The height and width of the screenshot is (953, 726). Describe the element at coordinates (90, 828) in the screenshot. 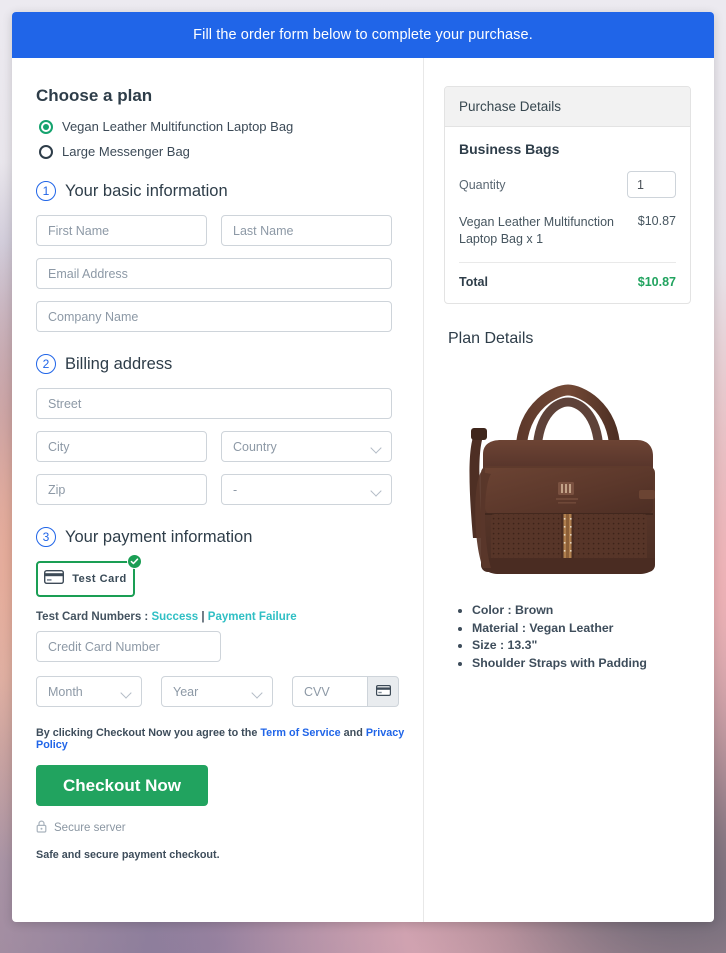

I see `secure-server-label: Secure server` at that location.